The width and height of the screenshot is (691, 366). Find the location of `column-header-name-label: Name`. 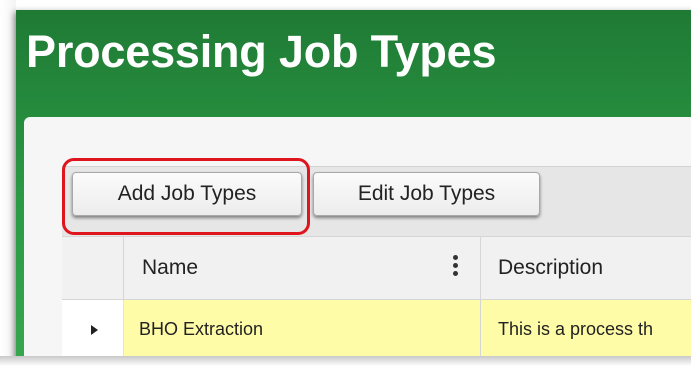

column-header-name-label: Name is located at coordinates (170, 267).